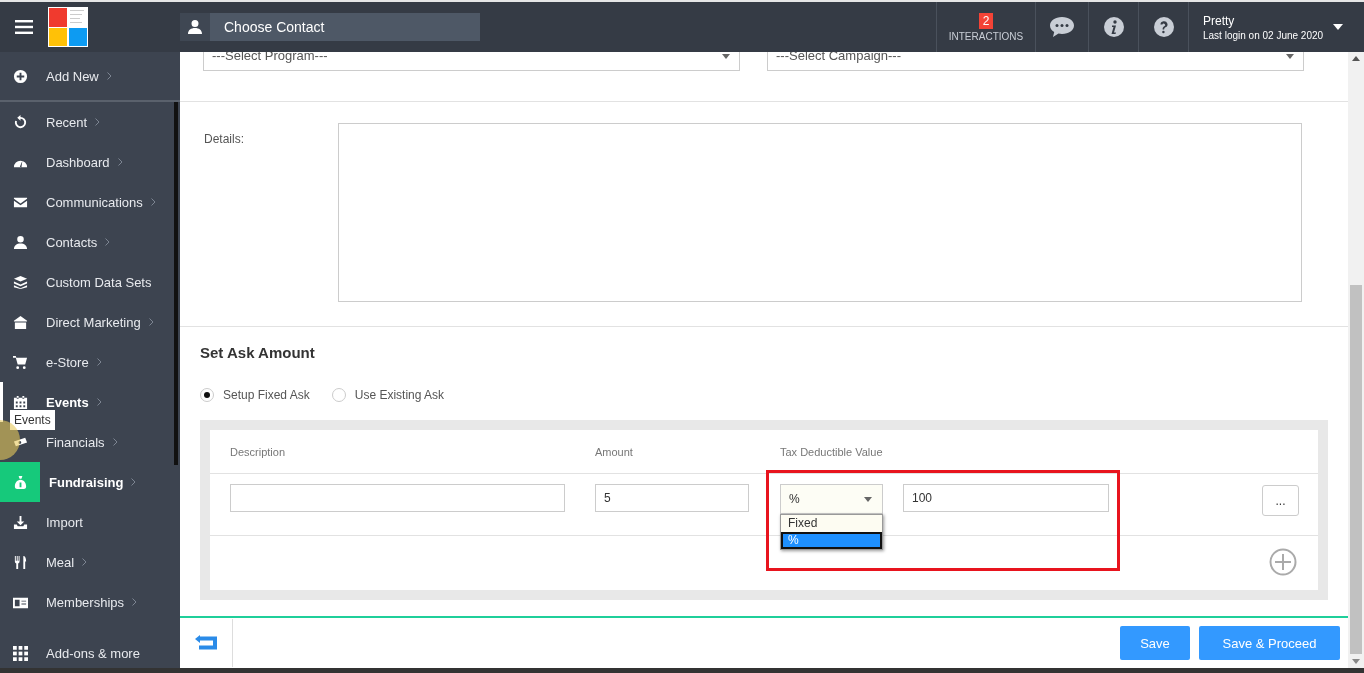  I want to click on sidebar-item: Contacts, so click(90, 242).